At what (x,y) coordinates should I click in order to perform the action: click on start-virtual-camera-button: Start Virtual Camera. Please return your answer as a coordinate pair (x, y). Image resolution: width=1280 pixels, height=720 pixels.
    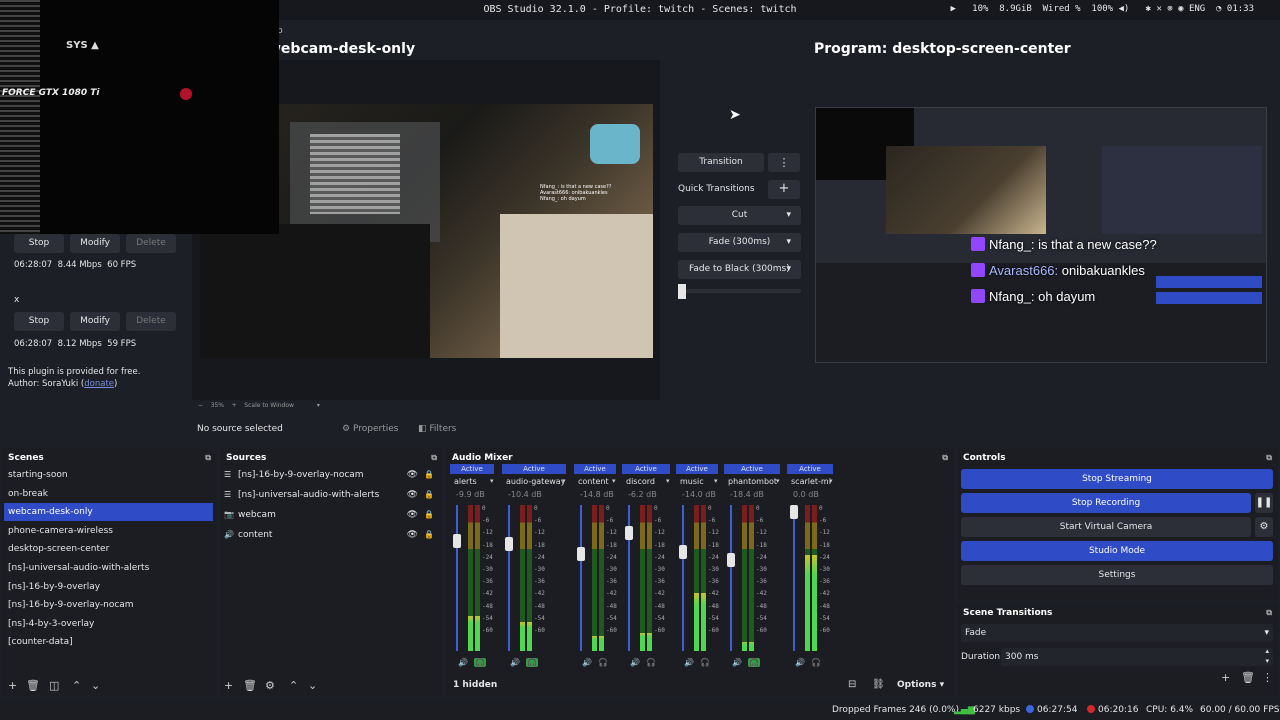
    Looking at the image, I should click on (1106, 527).